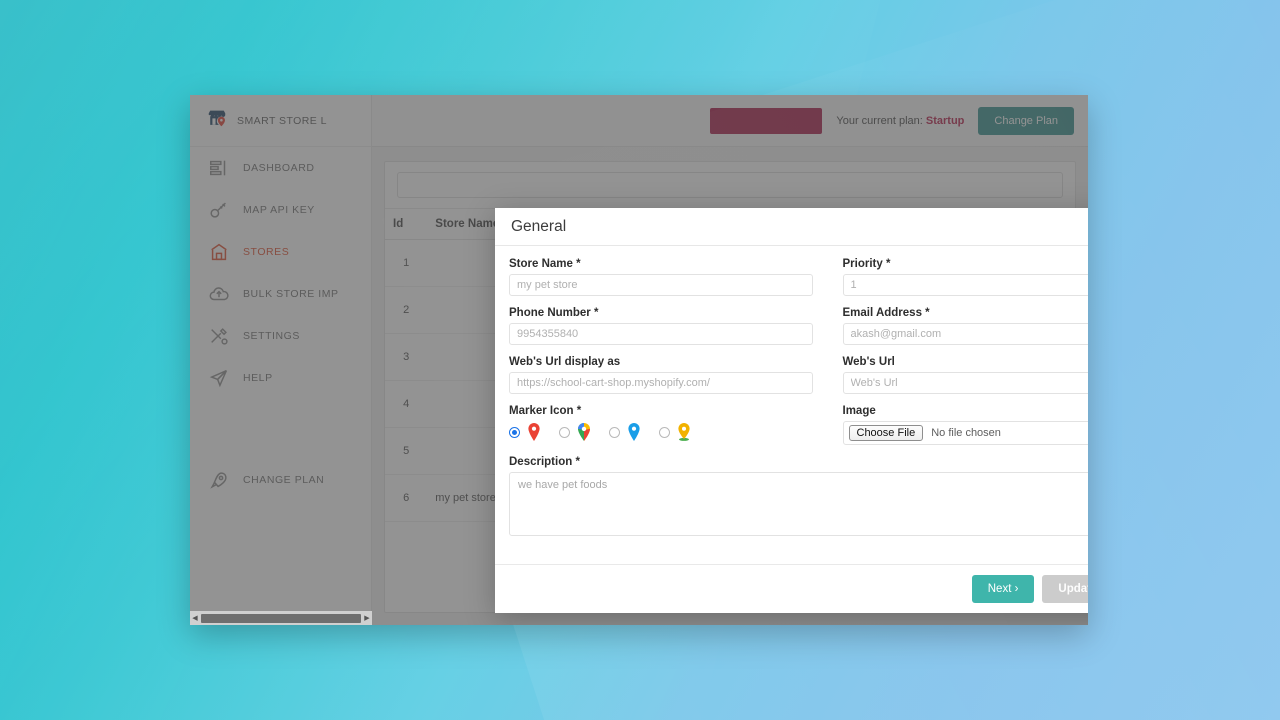  What do you see at coordinates (965, 334) in the screenshot?
I see `email-address-input` at bounding box center [965, 334].